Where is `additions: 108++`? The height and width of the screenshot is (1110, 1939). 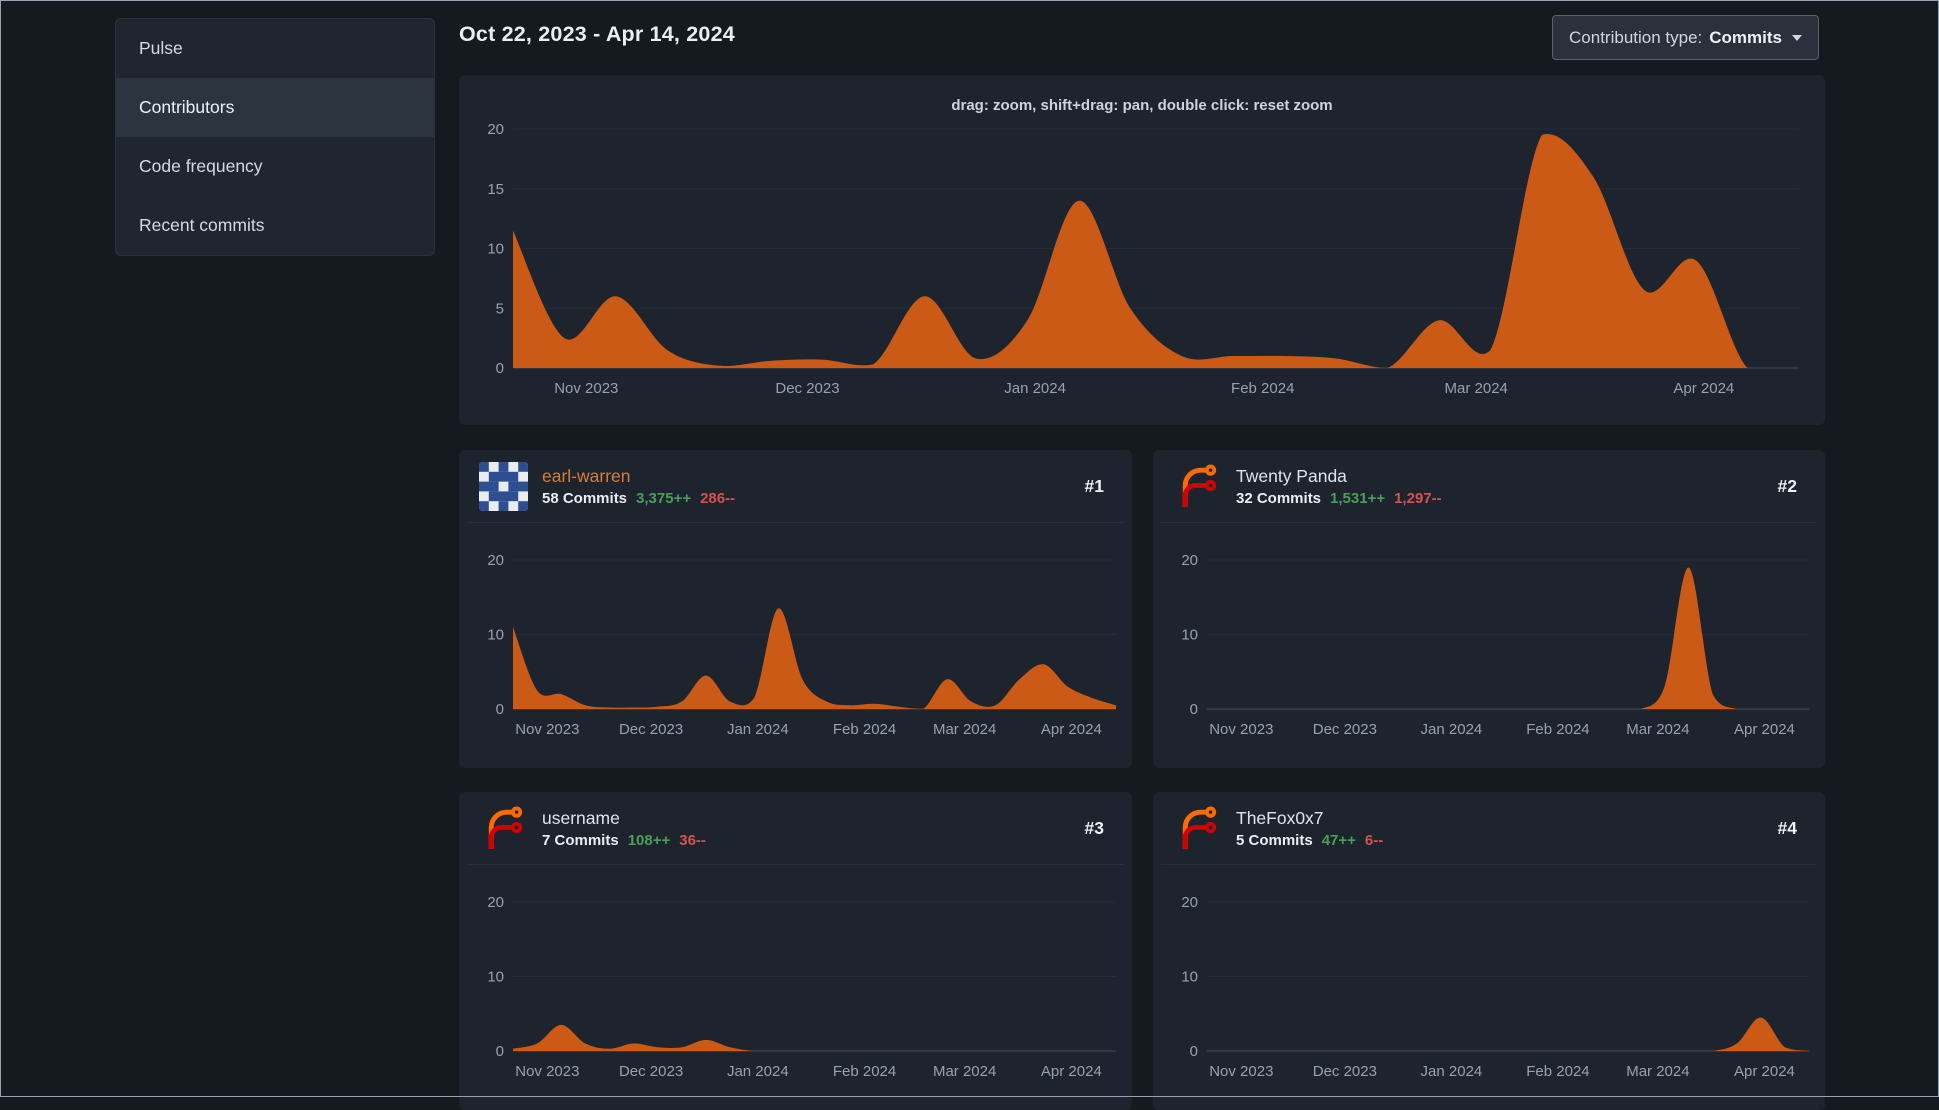 additions: 108++ is located at coordinates (649, 840).